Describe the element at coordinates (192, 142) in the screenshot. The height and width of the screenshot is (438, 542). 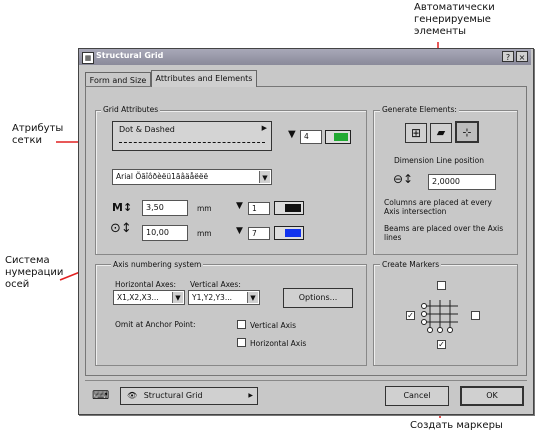
I see `line-type-preview` at that location.